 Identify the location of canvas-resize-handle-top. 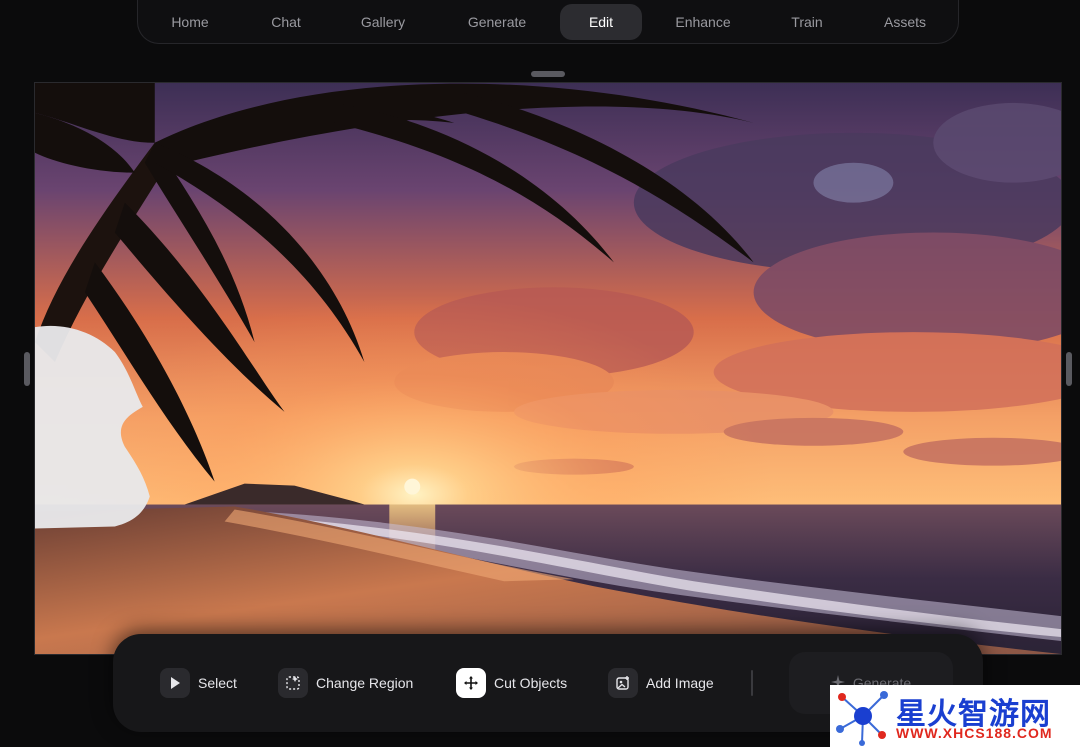
(548, 74).